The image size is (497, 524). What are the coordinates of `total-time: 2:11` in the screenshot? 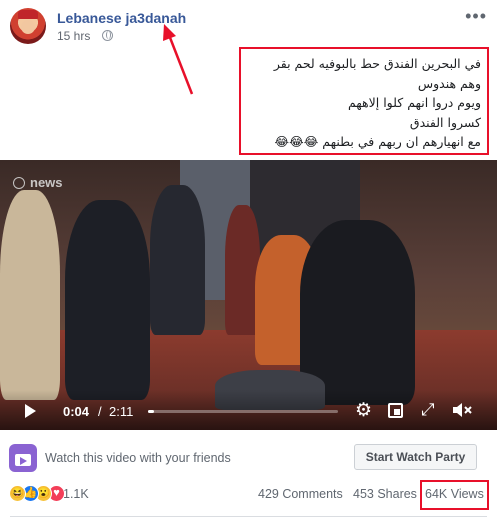 It's located at (121, 411).